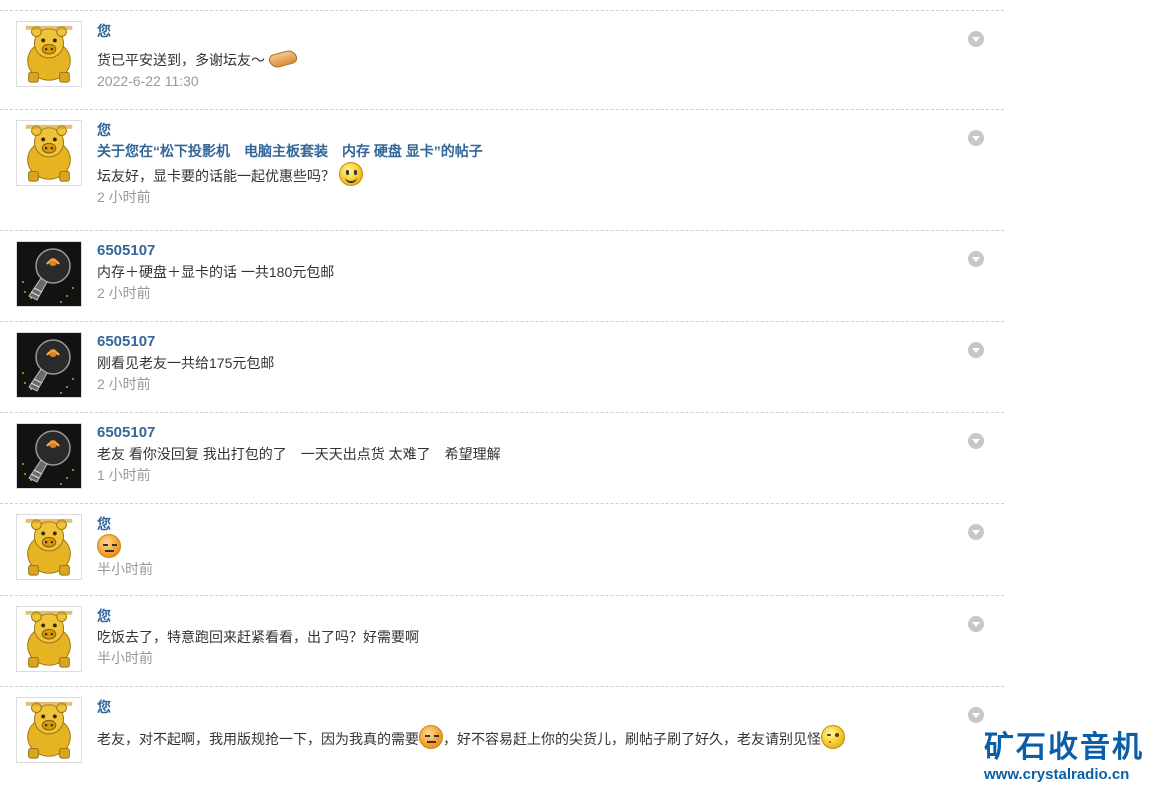  Describe the element at coordinates (186, 363) in the screenshot. I see `message-text: 刚看见老友一共给175元包邮` at that location.